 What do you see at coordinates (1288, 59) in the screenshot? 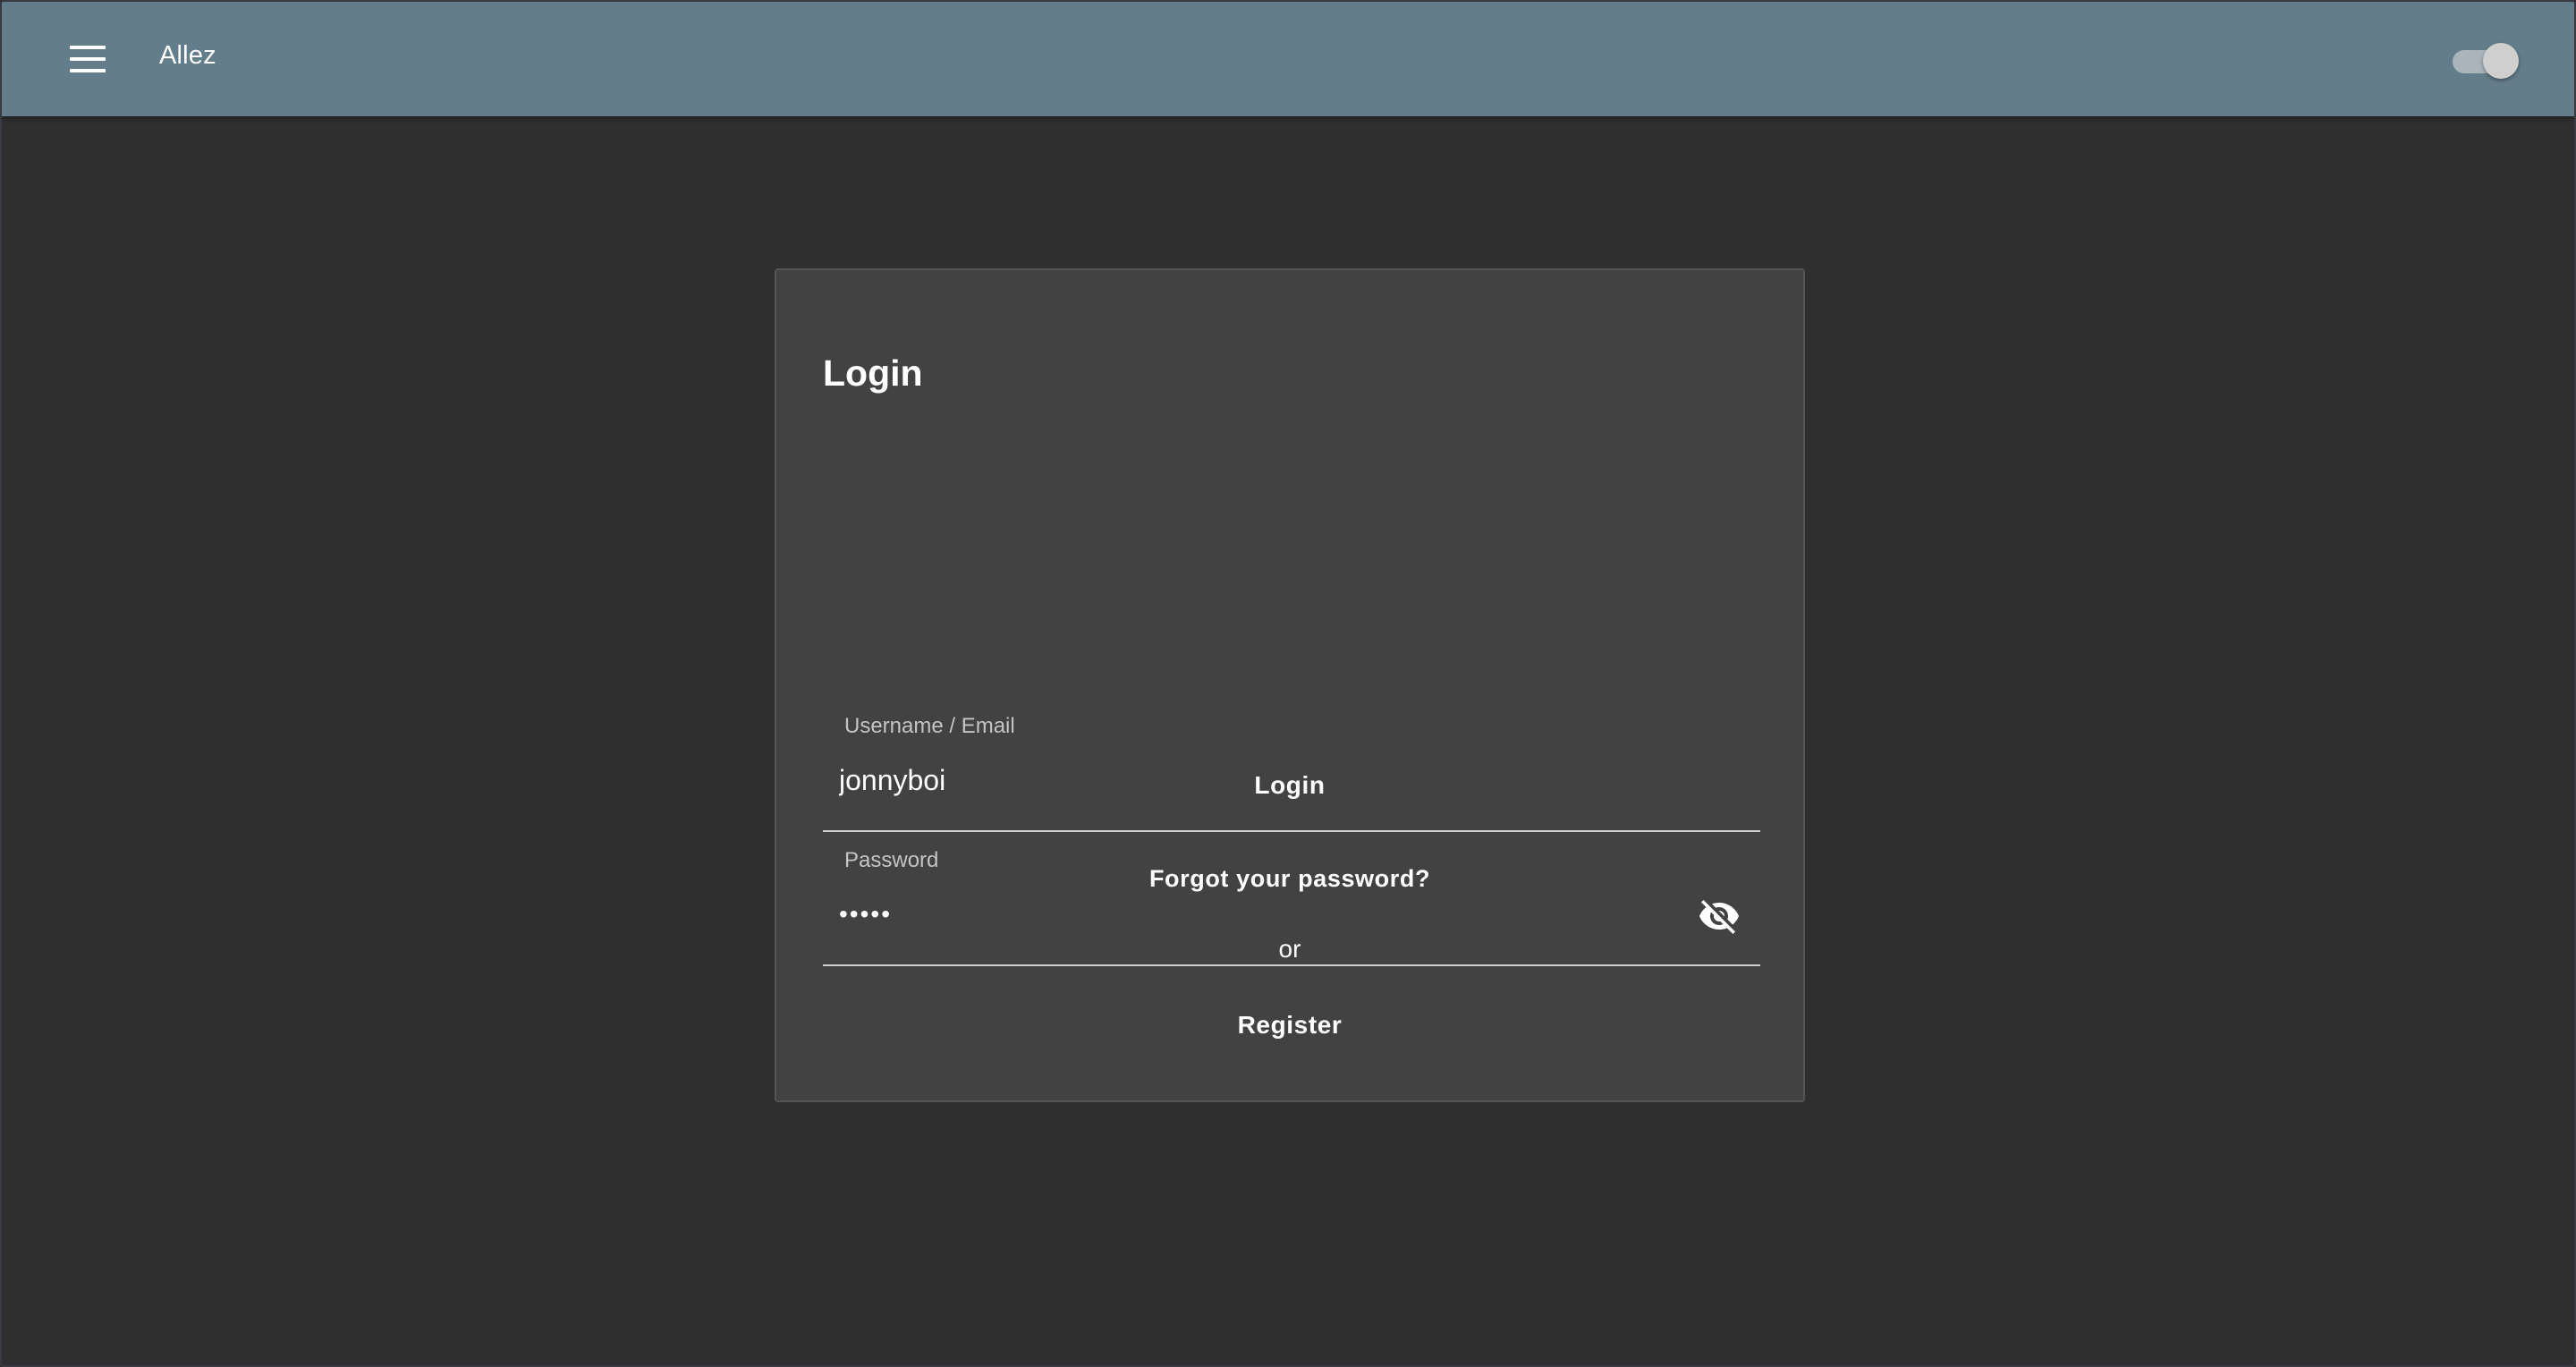
I see `app-bar: Allez` at bounding box center [1288, 59].